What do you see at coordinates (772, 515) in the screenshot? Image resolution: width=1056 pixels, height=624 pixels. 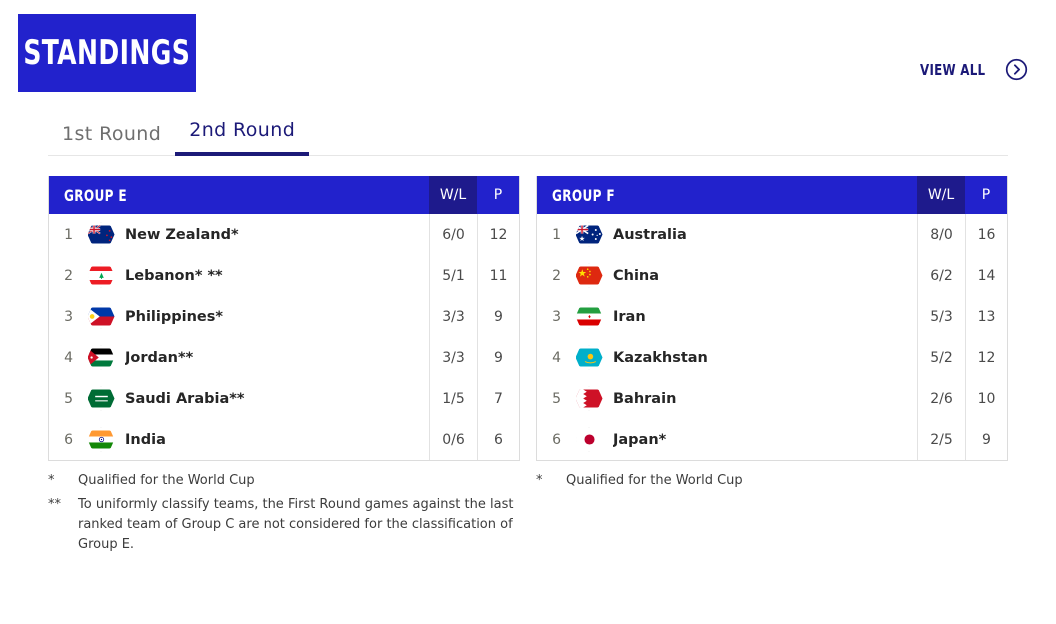 I see `group-f-notes: * Qualified for the World Cup` at bounding box center [772, 515].